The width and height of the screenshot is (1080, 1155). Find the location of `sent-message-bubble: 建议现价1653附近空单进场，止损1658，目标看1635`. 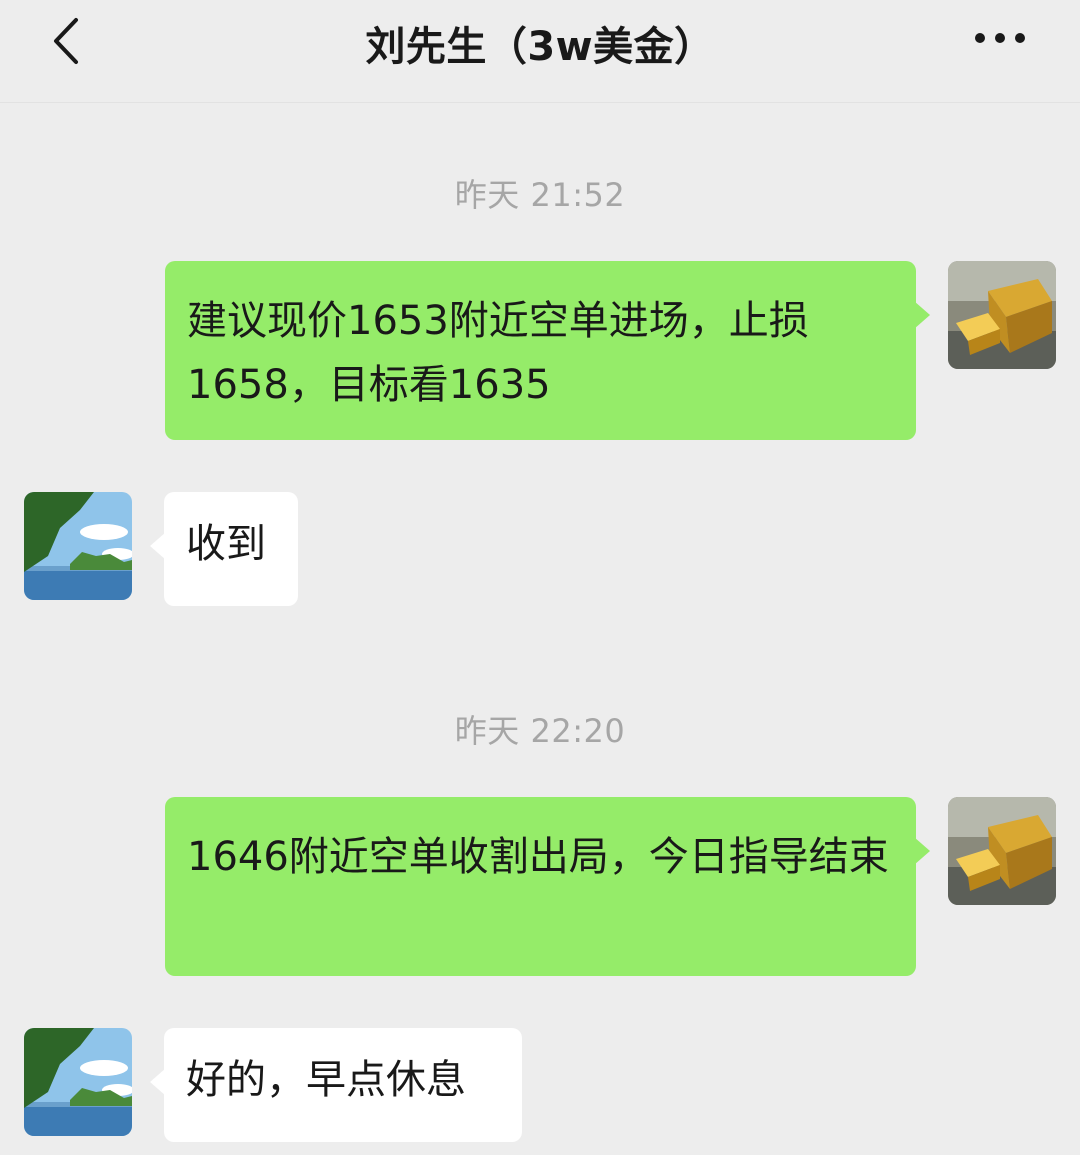

sent-message-bubble: 建议现价1653附近空单进场，止损1658，目标看1635 is located at coordinates (547, 350).